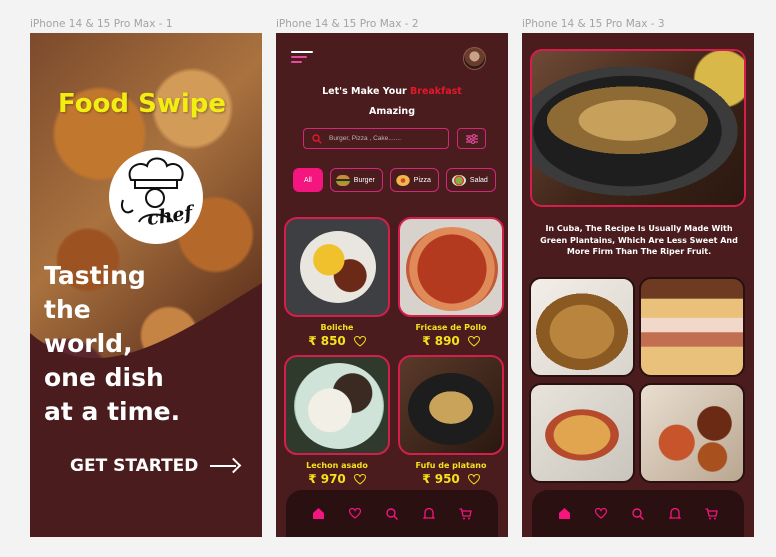  What do you see at coordinates (337, 405) in the screenshot?
I see `food-image-lechon-asado` at bounding box center [337, 405].